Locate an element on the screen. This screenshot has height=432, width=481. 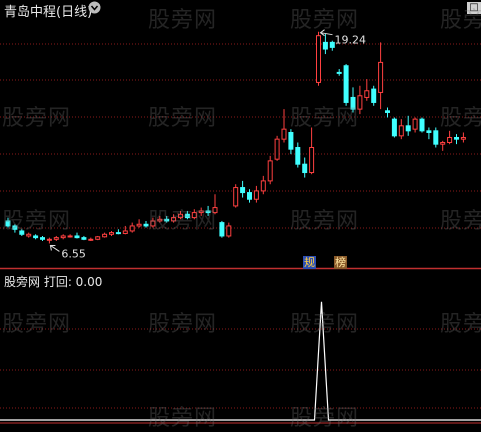
chart-title: 青岛中程(日线) is located at coordinates (48, 12).